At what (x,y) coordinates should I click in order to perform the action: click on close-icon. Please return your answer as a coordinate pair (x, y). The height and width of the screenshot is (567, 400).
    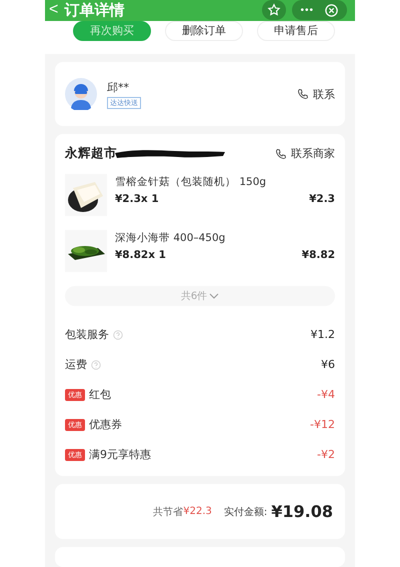
    Looking at the image, I should click on (331, 10).